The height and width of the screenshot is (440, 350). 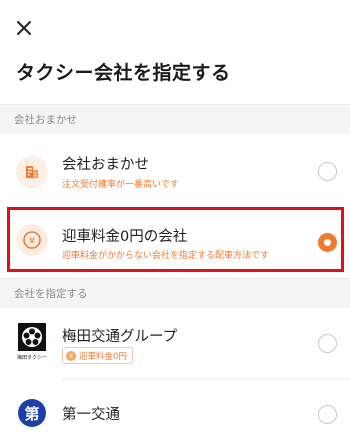 I want to click on close-icon, so click(x=24, y=28).